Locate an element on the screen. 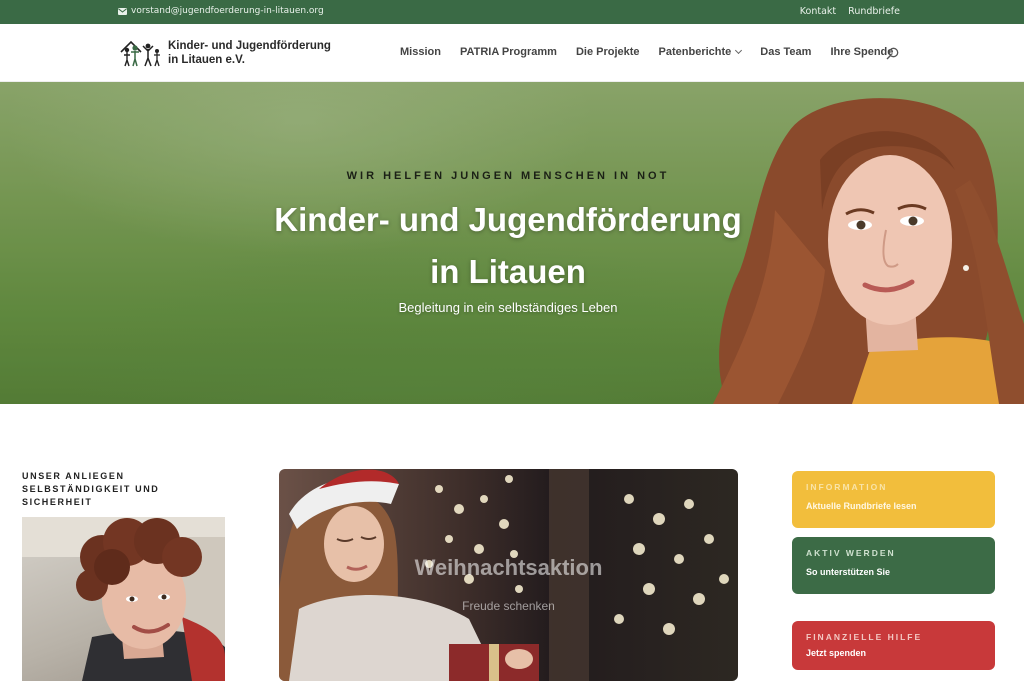 This screenshot has height=681, width=1024. anliegen-photo is located at coordinates (123, 599).